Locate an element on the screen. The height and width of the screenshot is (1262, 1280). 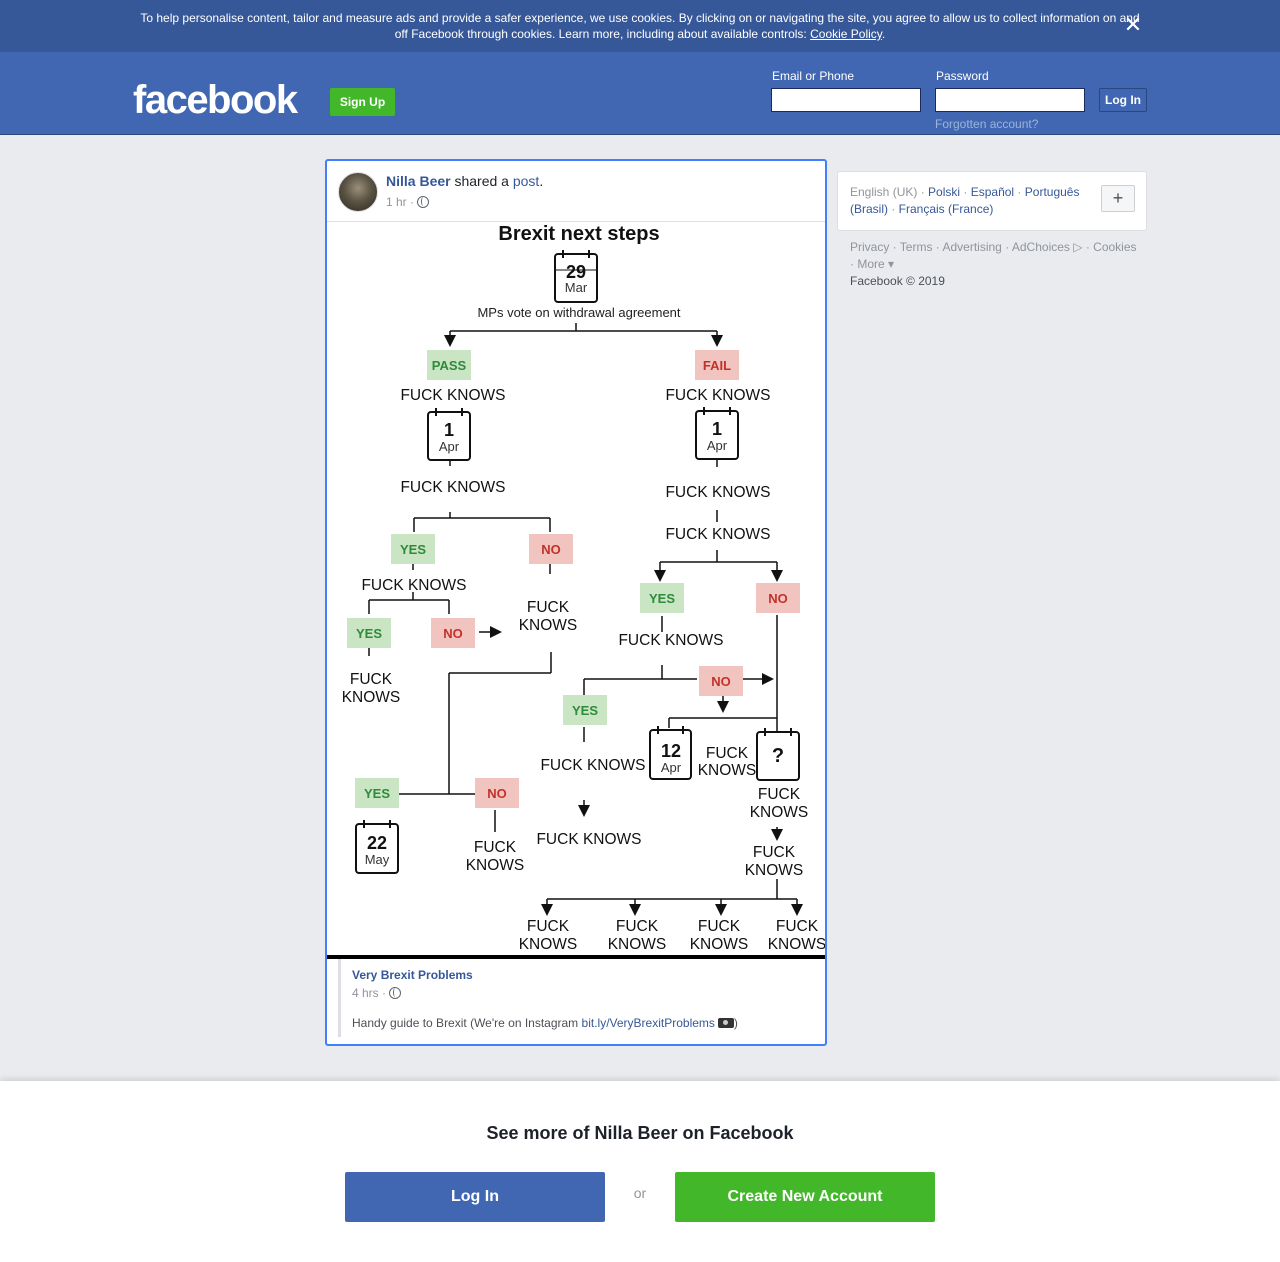
cookie-policy-link: Cookie Policy is located at coordinates (846, 34).